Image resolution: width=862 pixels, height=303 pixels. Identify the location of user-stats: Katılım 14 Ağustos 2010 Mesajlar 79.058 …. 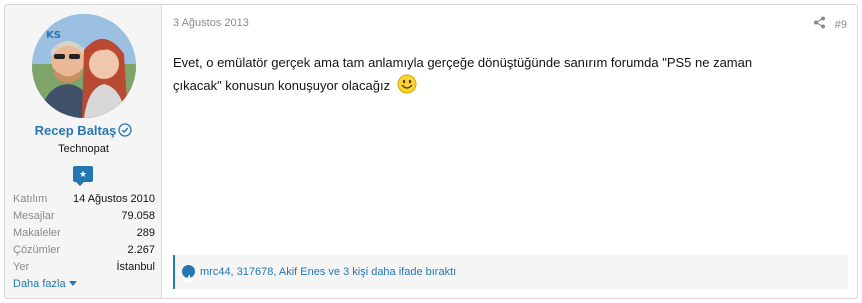
(84, 233).